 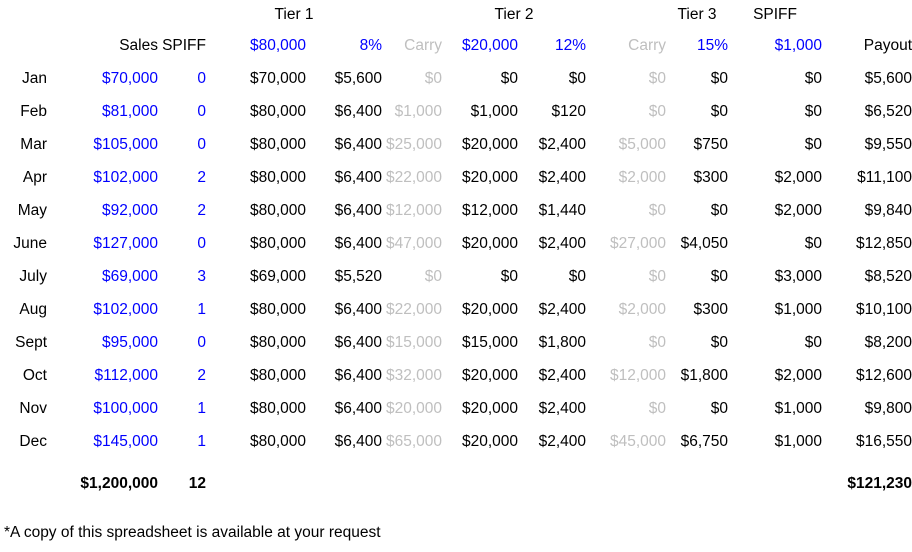 I want to click on totals-spacer, so click(x=456, y=462).